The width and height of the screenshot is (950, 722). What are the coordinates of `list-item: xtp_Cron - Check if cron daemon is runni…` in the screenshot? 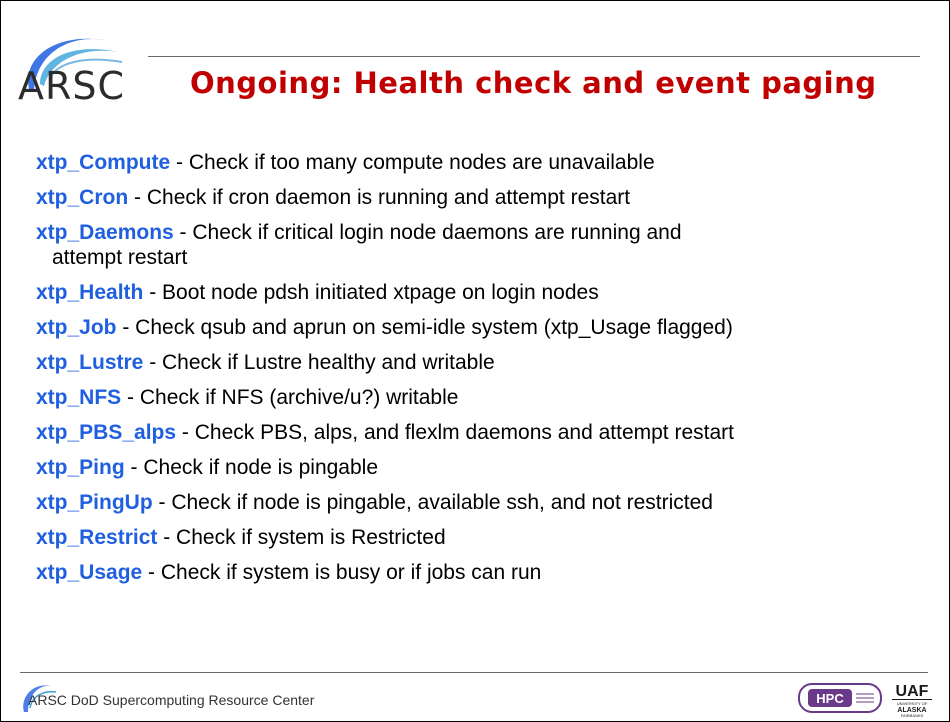 It's located at (483, 197).